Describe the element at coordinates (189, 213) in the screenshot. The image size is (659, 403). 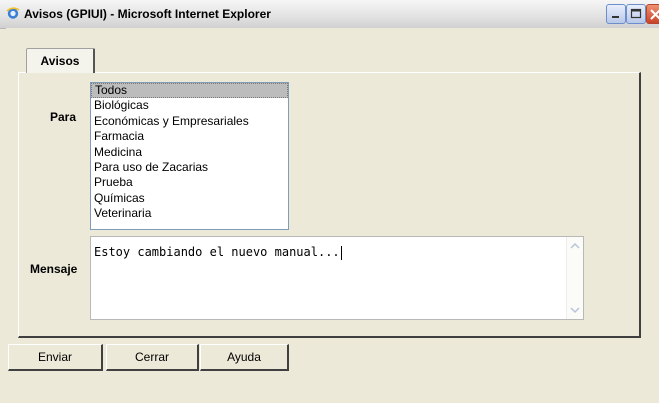
I see `list-item: Veterinaria` at that location.